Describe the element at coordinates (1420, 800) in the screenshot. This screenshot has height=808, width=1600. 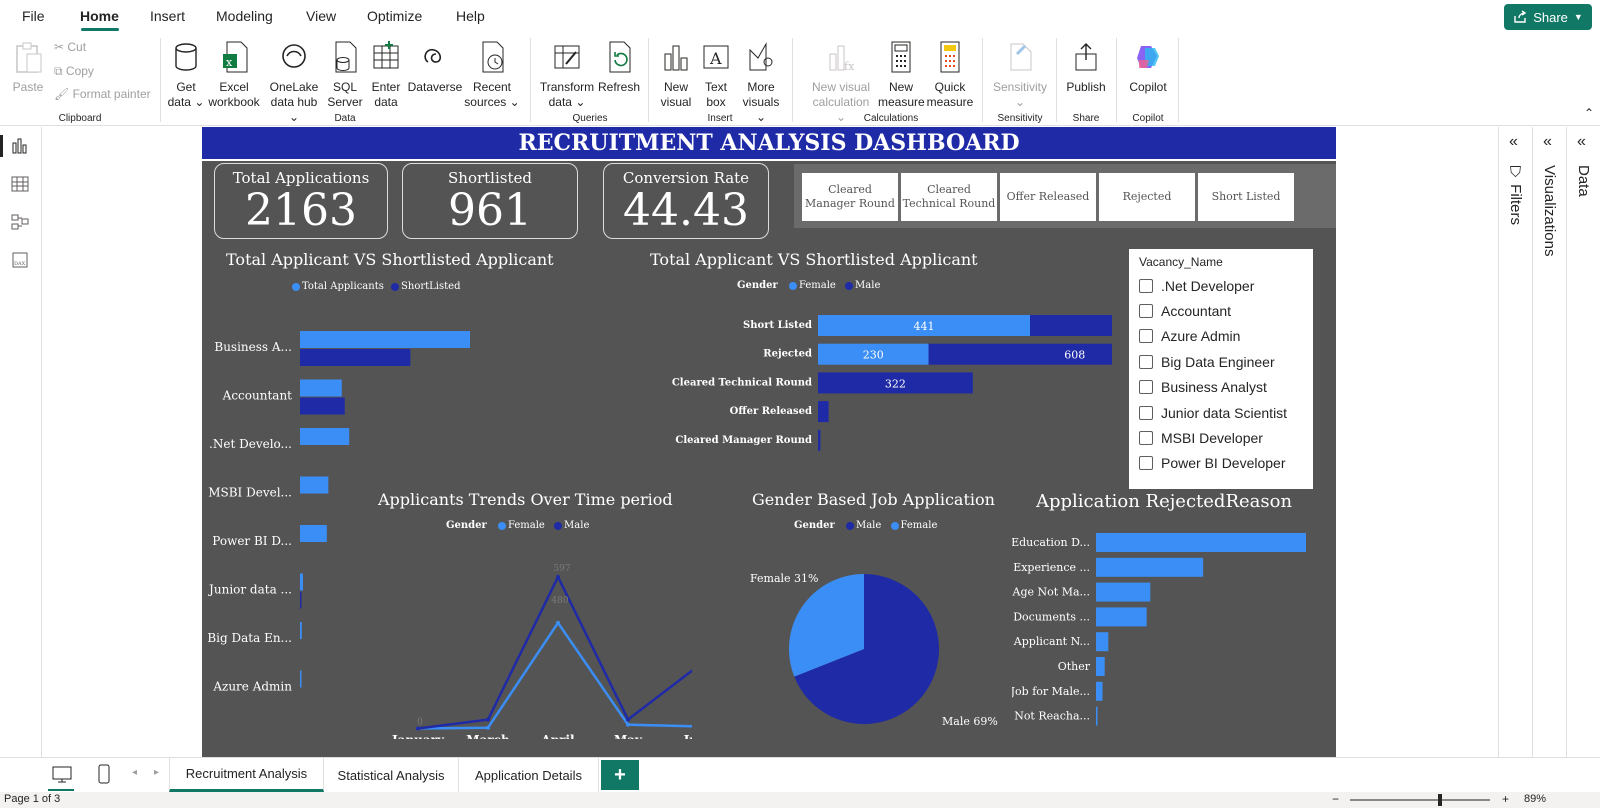
I see `zoom-slider` at that location.